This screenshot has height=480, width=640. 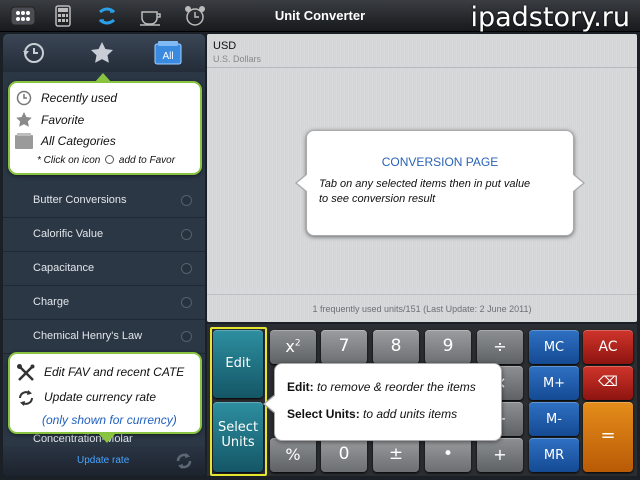 I want to click on sidebar-footer: Update rate, so click(x=104, y=461).